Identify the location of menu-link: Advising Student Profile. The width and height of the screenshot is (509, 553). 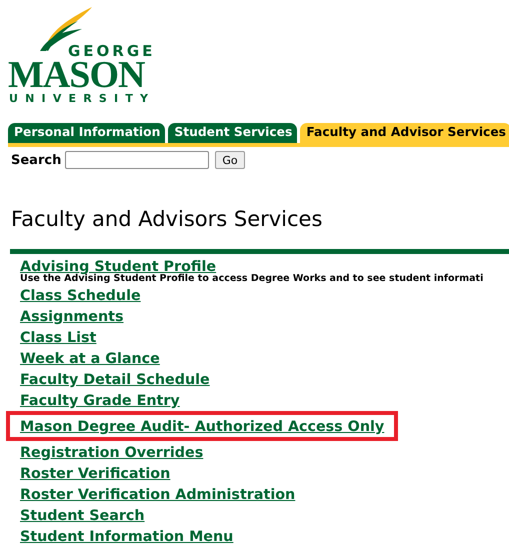
(118, 267).